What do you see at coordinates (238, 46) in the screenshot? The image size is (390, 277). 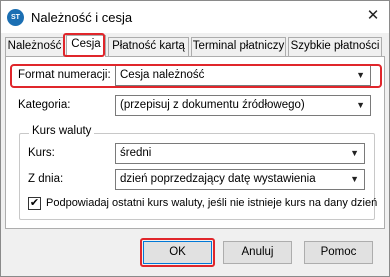 I see `tab-terminal-platniczy: Terminal płatniczy` at bounding box center [238, 46].